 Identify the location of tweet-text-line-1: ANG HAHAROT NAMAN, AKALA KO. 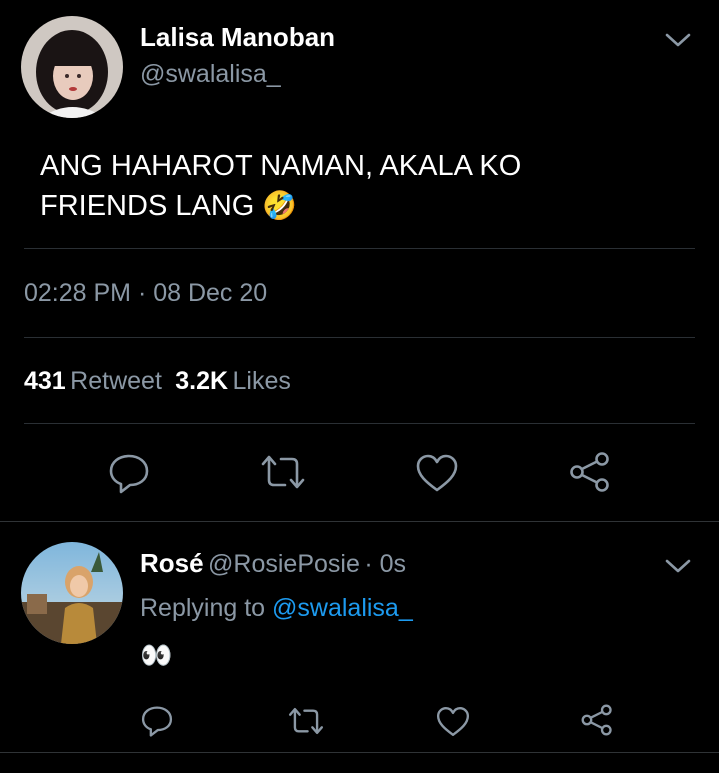
(281, 166).